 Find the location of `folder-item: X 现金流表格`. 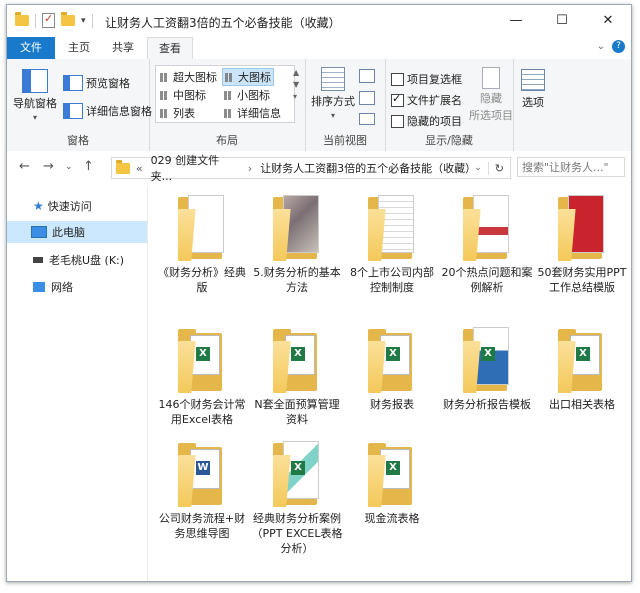

folder-item: X 现金流表格 is located at coordinates (392, 482).